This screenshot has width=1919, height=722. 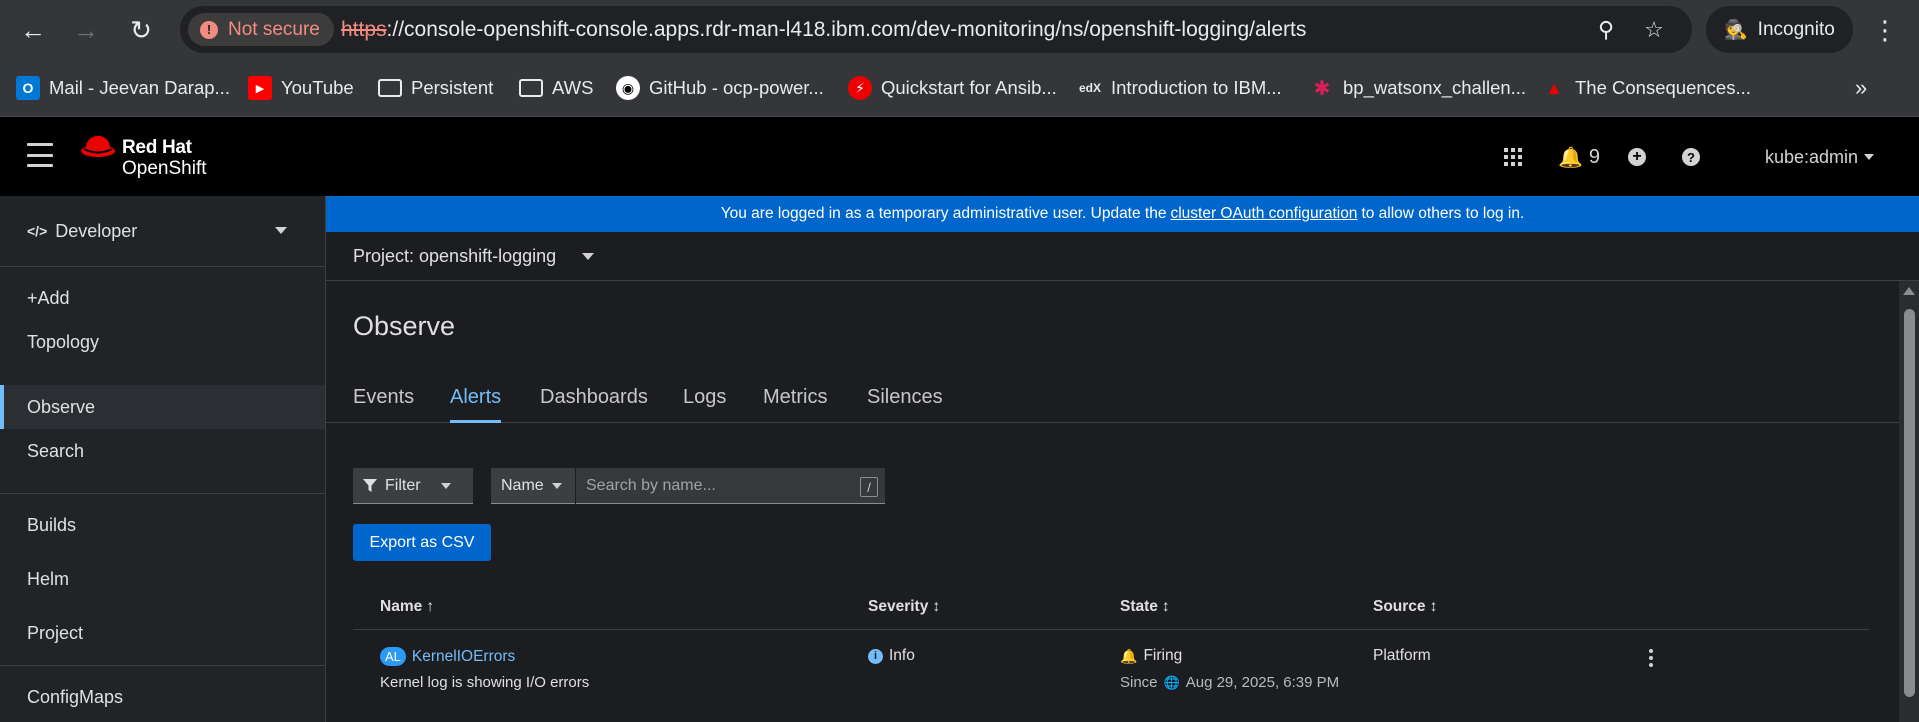 I want to click on app-launcher-icon, so click(x=1513, y=157).